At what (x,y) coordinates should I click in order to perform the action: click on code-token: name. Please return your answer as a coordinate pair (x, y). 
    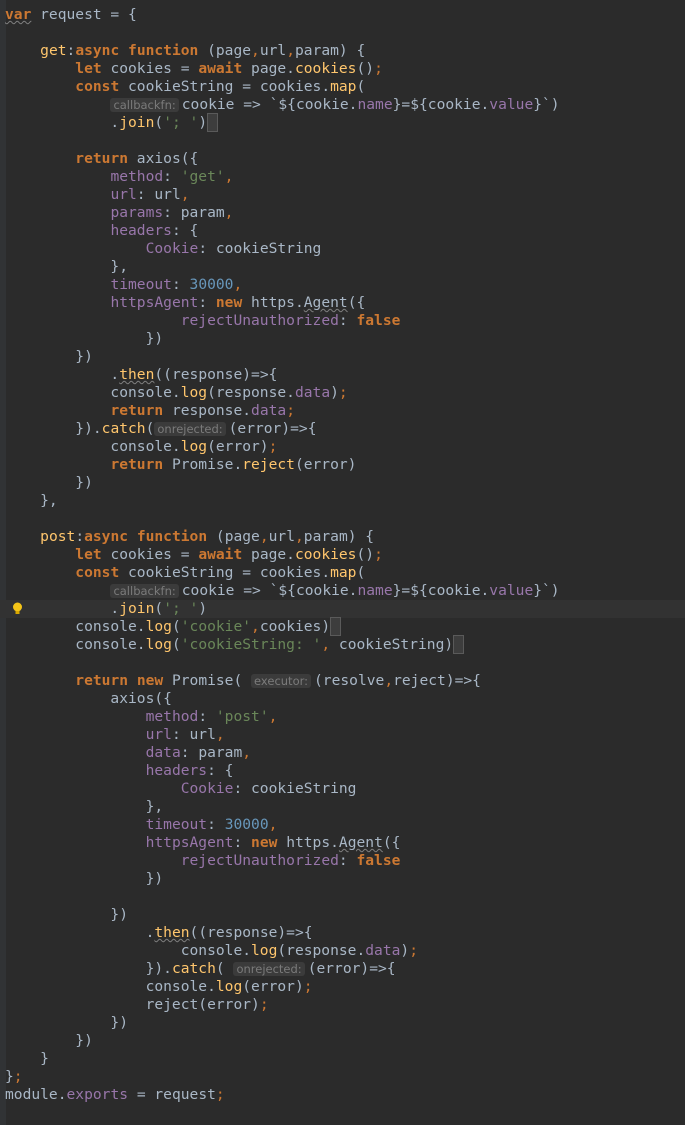
    Looking at the image, I should click on (375, 104).